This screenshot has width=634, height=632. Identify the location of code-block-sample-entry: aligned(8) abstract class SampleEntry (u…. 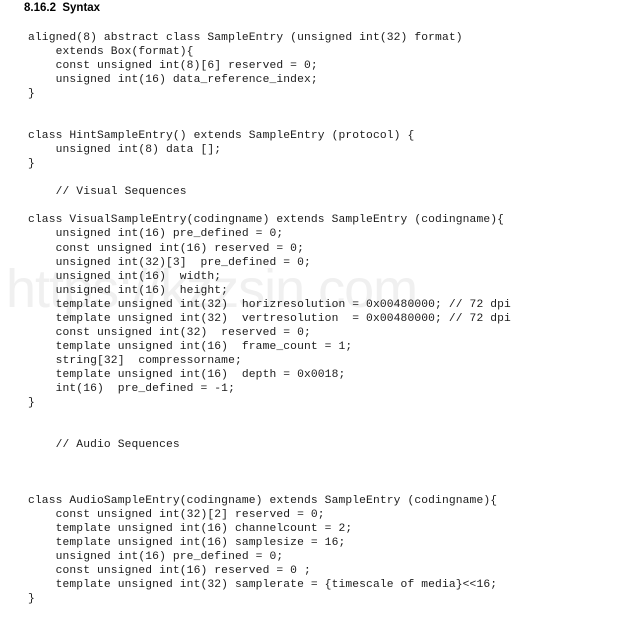
(245, 66).